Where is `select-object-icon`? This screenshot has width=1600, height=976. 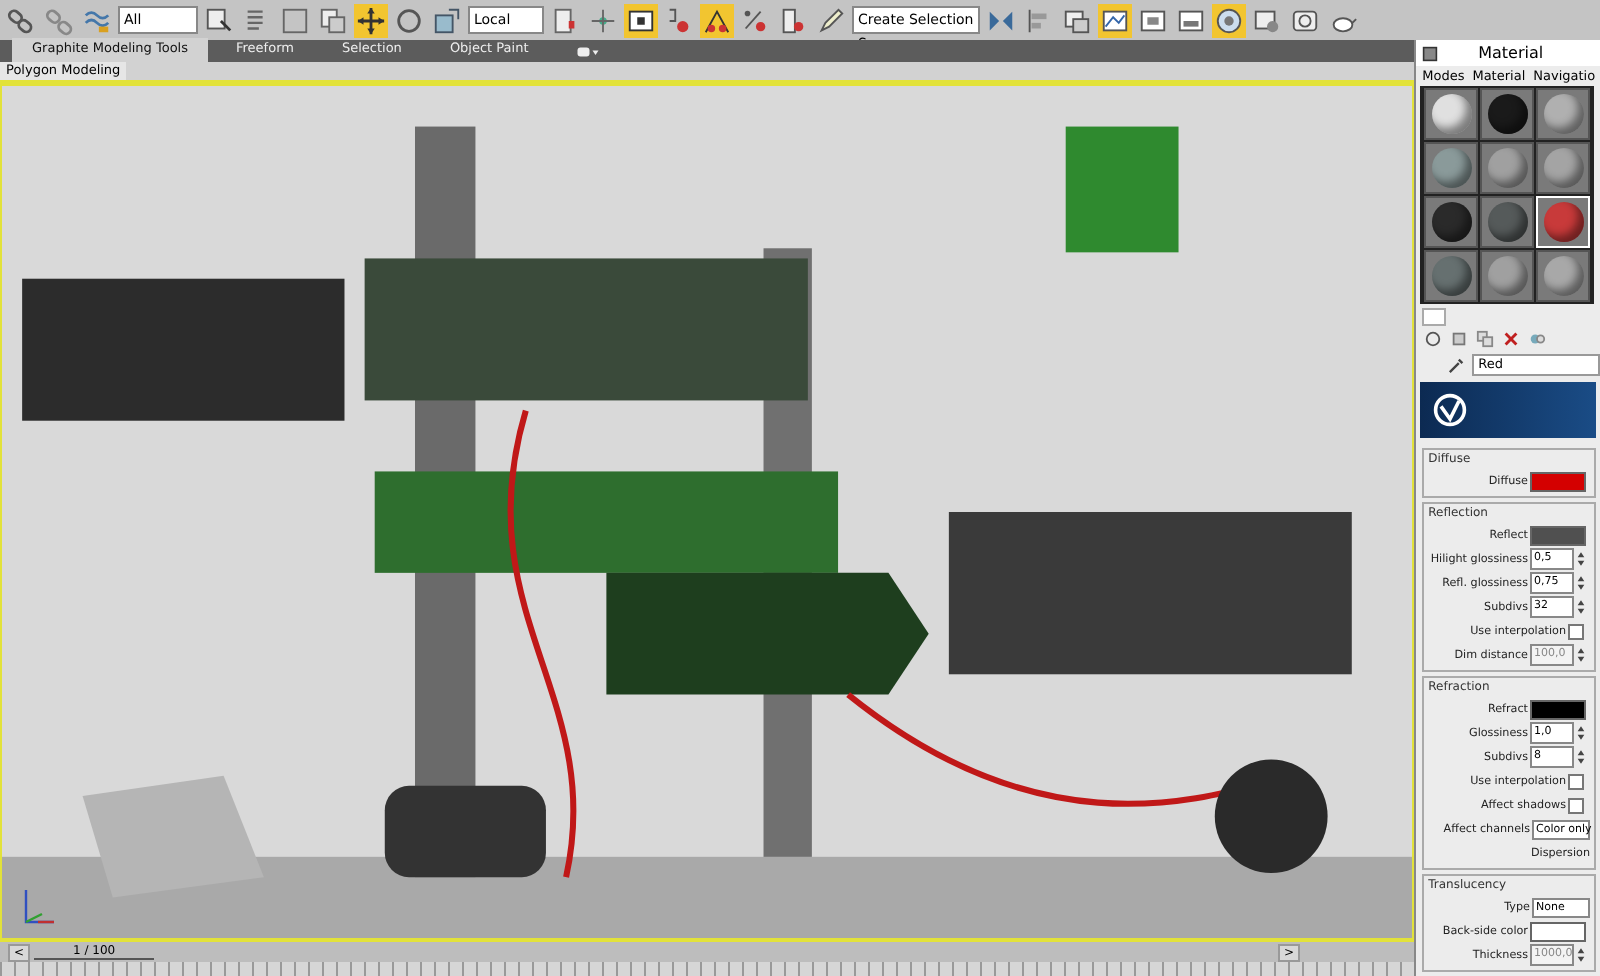
select-object-icon is located at coordinates (219, 20).